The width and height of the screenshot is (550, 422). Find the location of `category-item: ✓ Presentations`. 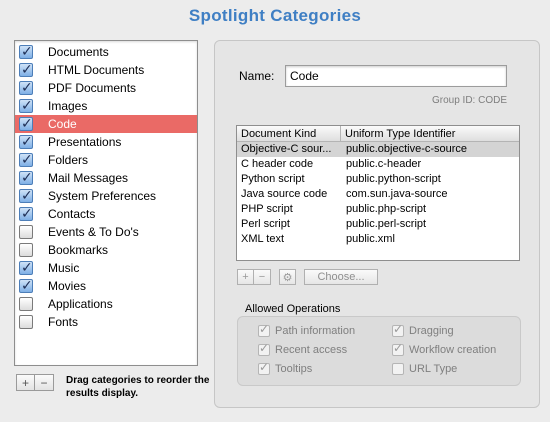

category-item: ✓ Presentations is located at coordinates (106, 142).